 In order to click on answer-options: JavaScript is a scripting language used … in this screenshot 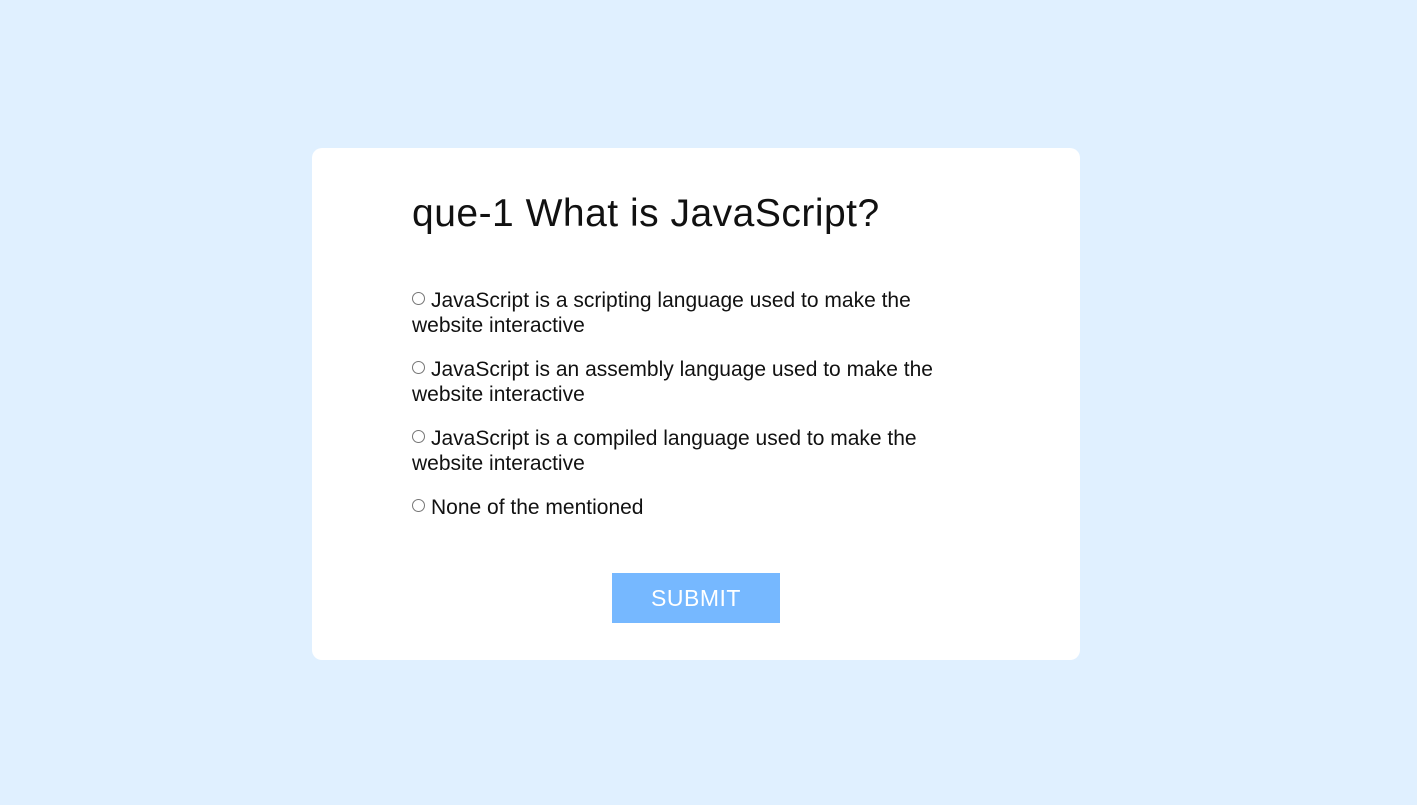, I will do `click(682, 413)`.